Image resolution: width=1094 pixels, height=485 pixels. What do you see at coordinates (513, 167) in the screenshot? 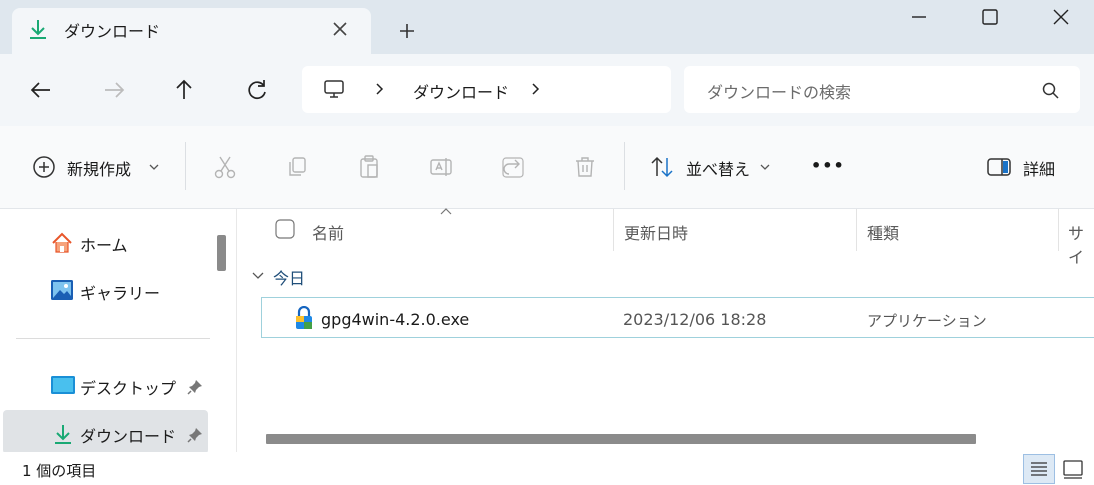
I see `share-icon` at bounding box center [513, 167].